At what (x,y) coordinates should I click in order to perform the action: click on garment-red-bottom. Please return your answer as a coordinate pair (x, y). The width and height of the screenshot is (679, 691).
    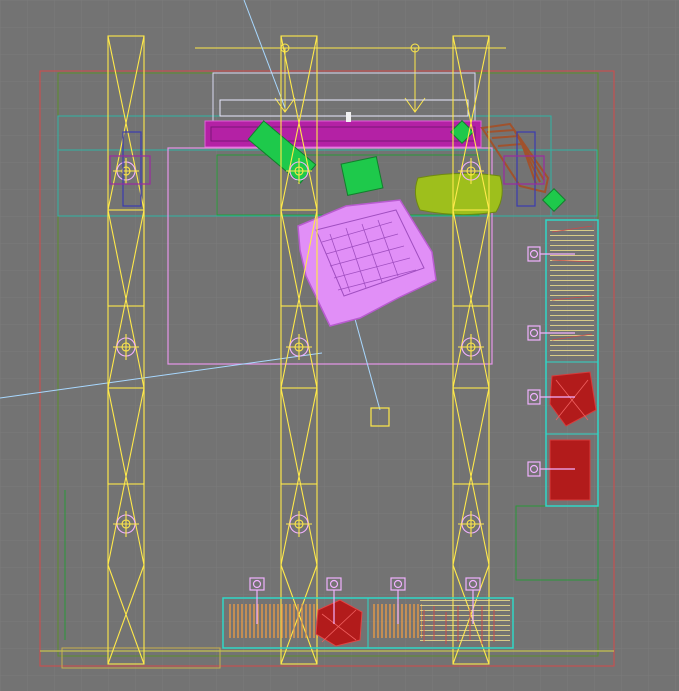
    Looking at the image, I should click on (570, 470).